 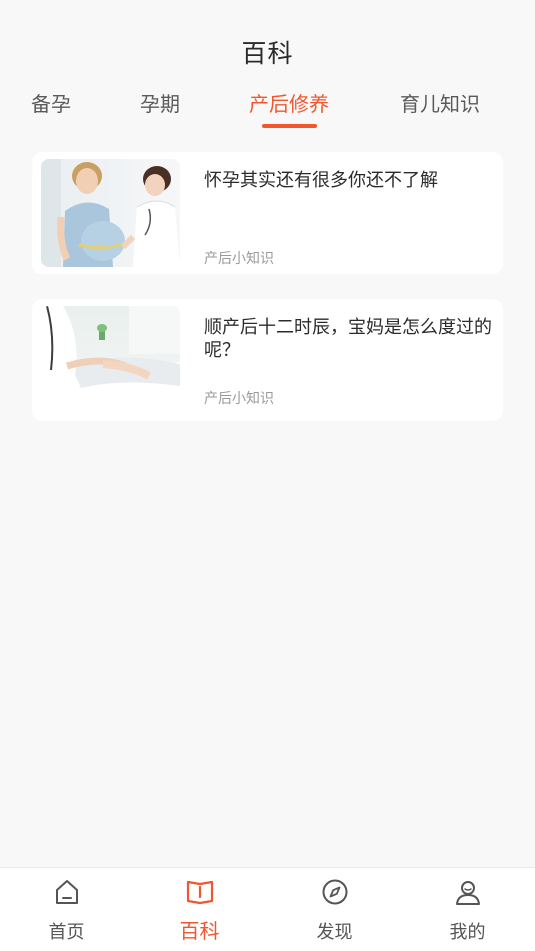 What do you see at coordinates (468, 892) in the screenshot?
I see `user-icon` at bounding box center [468, 892].